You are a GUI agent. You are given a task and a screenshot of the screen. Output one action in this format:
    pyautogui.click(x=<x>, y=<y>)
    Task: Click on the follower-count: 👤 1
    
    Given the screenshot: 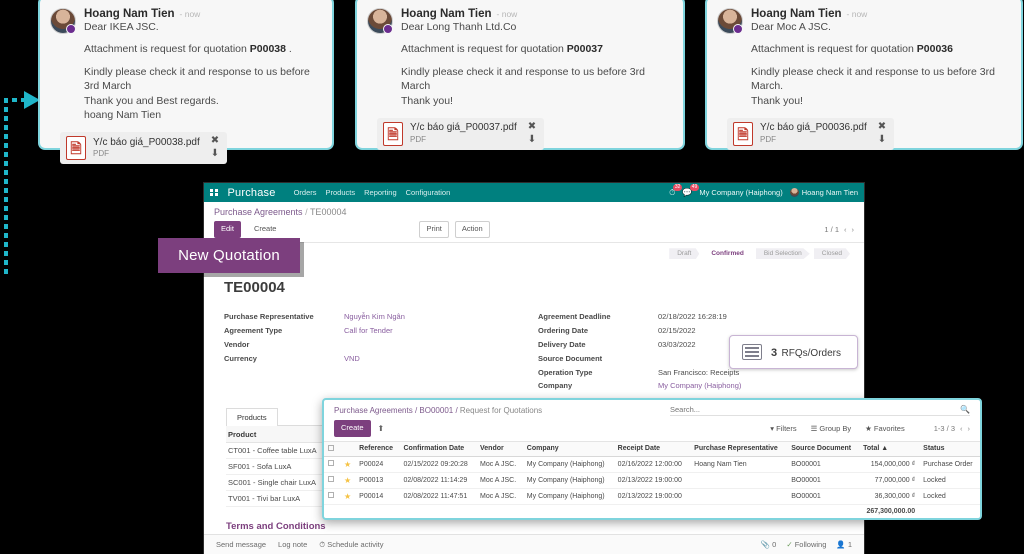 What is the action you would take?
    pyautogui.click(x=844, y=544)
    